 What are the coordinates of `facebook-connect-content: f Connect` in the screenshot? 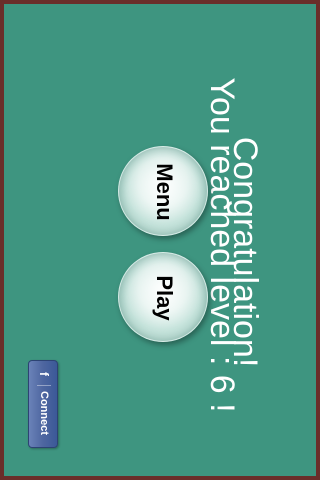 It's located at (44, 405).